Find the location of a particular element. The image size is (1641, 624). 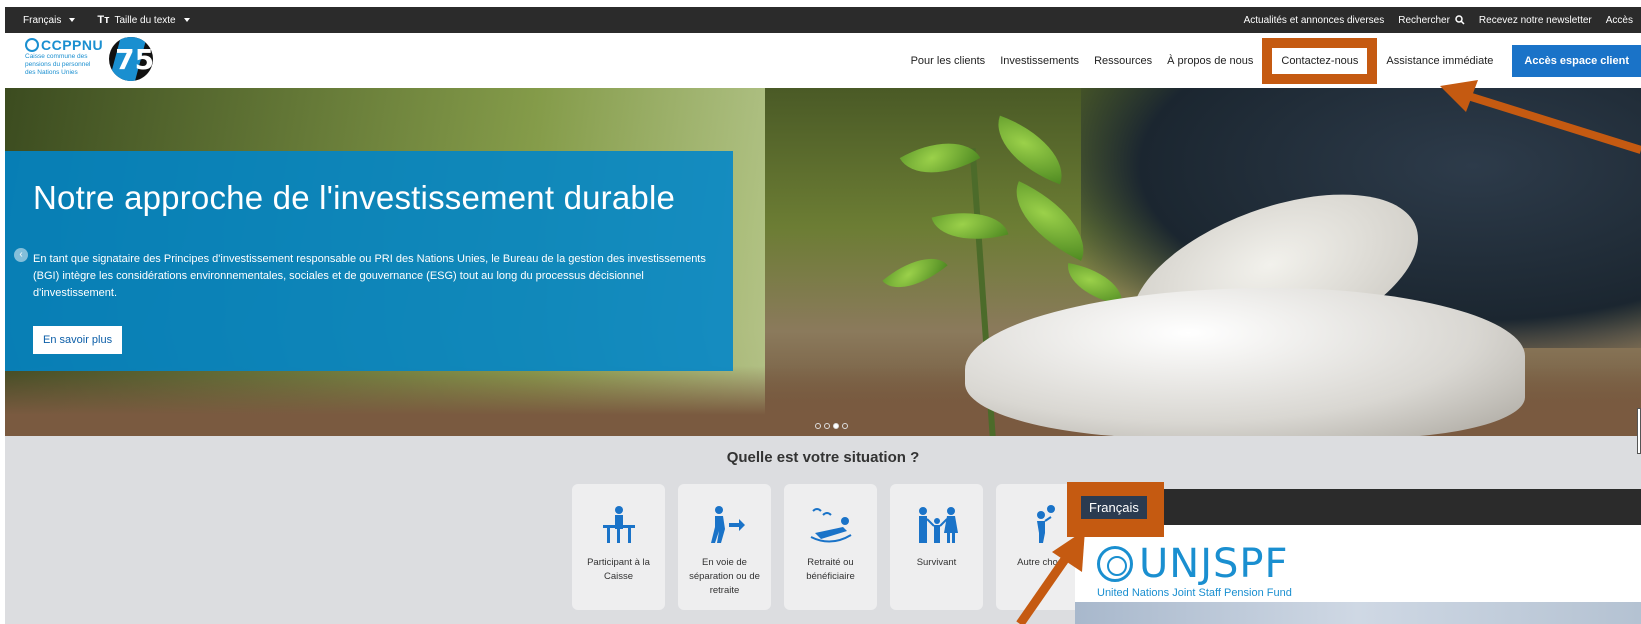

situation-card: Participant à la Caisse is located at coordinates (618, 547).